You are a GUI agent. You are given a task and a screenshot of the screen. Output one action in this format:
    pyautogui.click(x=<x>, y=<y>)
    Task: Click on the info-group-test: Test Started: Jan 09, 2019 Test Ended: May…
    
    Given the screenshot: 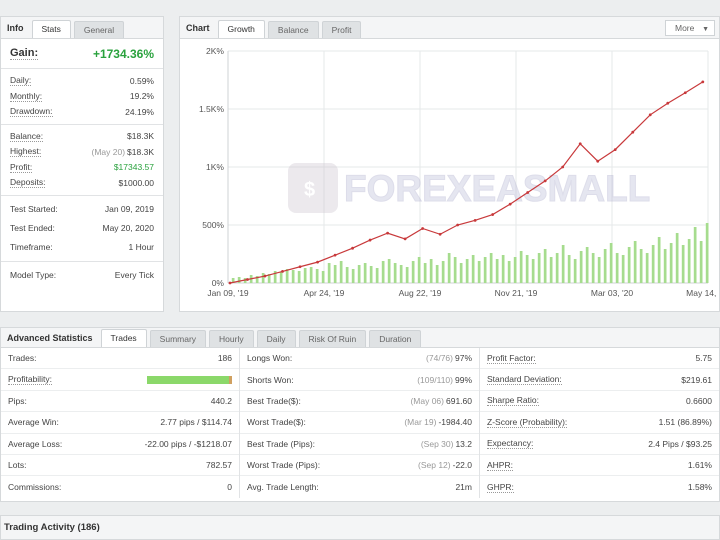 What is the action you would take?
    pyautogui.click(x=82, y=229)
    